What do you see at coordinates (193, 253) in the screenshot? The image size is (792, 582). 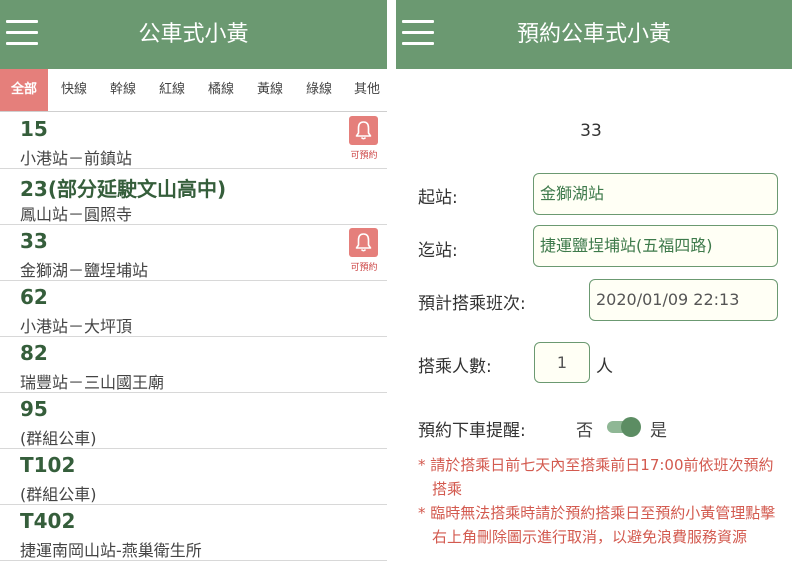 I see `route-row: 33 金獅湖－鹽埕埔站 可預約` at bounding box center [193, 253].